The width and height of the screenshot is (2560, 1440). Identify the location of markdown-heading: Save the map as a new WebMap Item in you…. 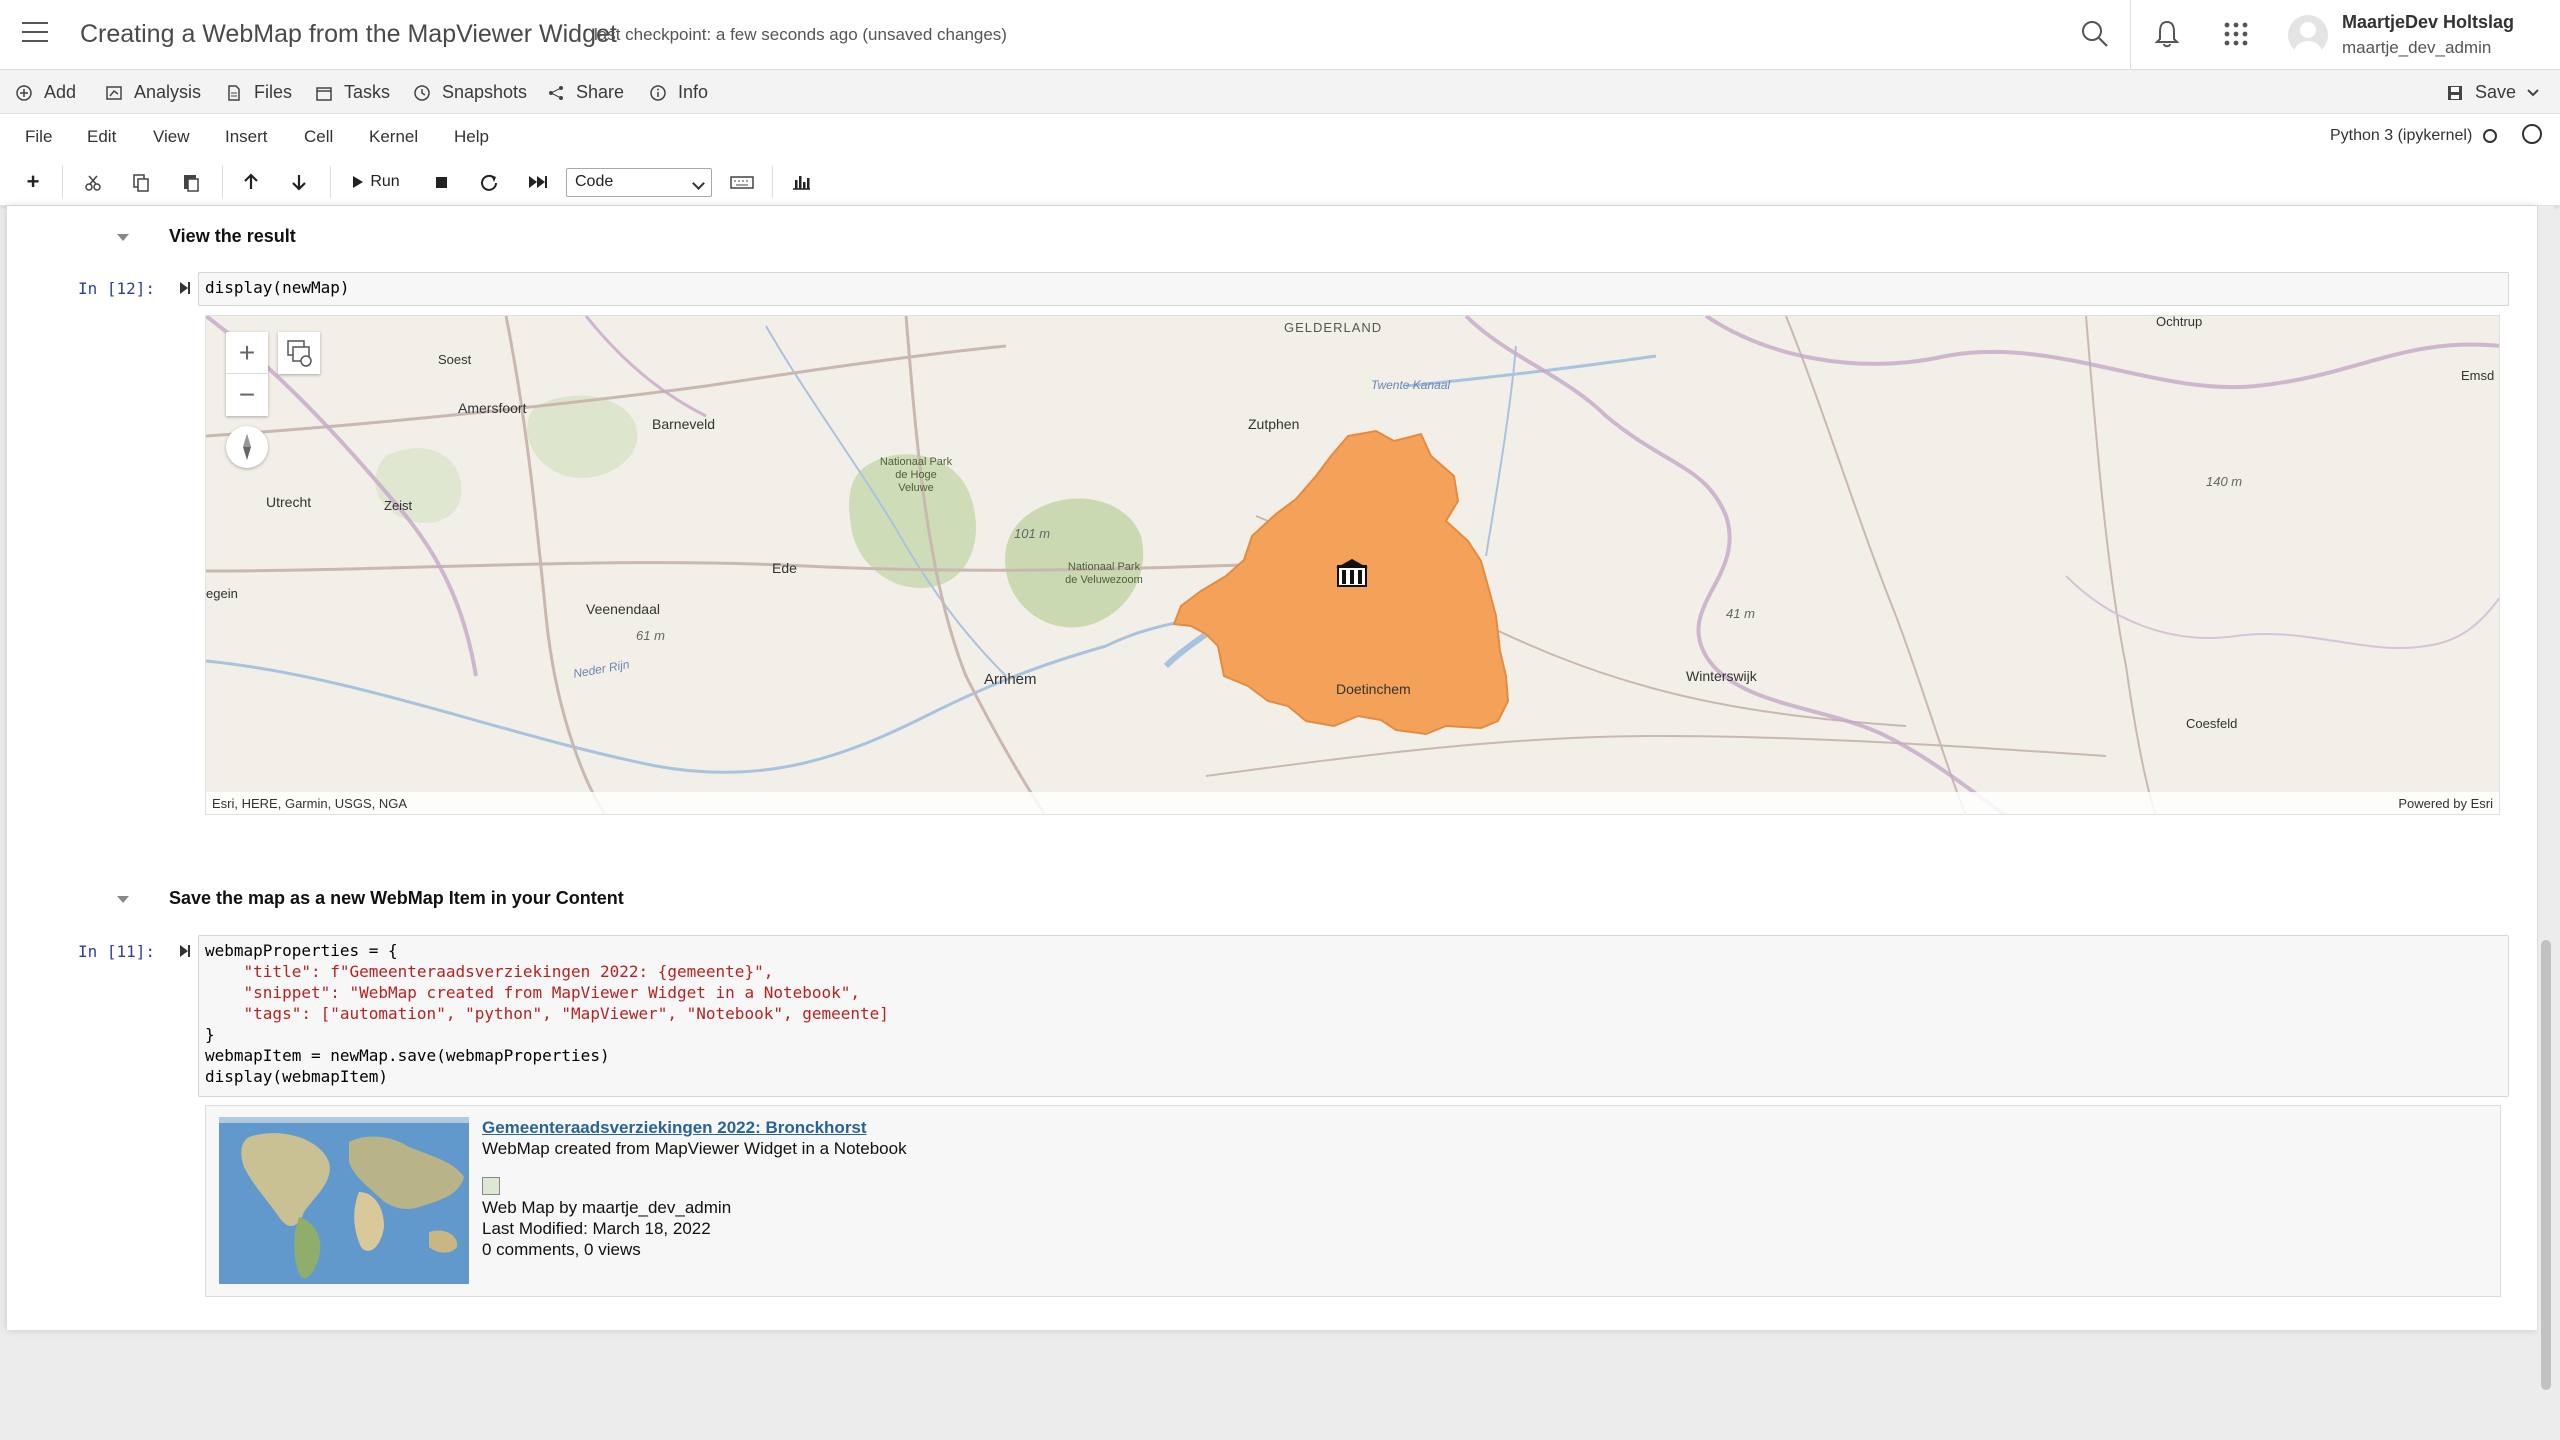
(396, 898).